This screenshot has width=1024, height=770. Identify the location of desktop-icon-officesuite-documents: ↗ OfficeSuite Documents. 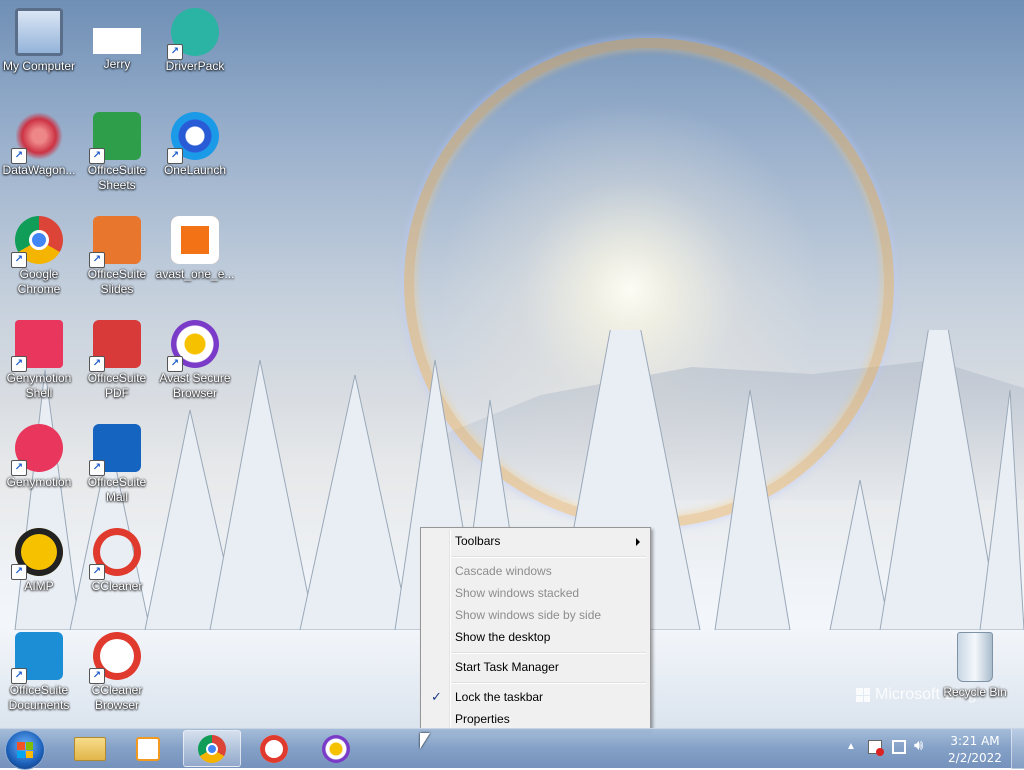
(39, 672).